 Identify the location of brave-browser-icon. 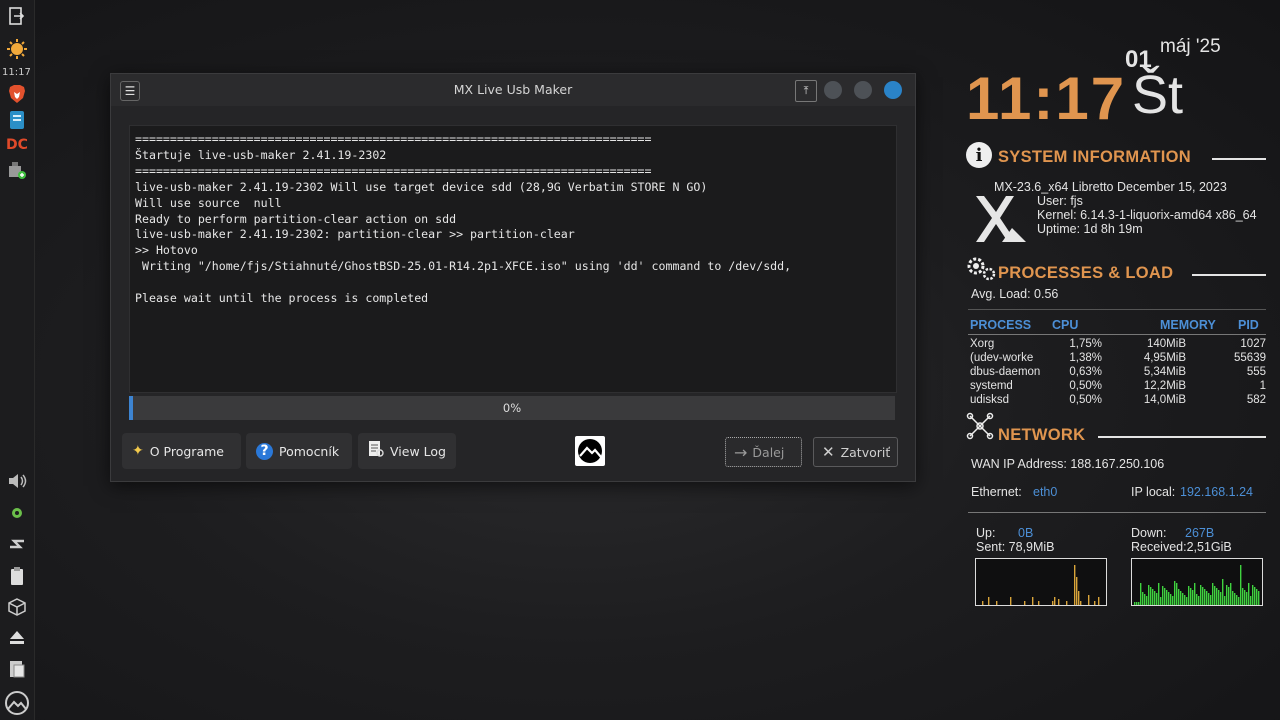
(17, 94).